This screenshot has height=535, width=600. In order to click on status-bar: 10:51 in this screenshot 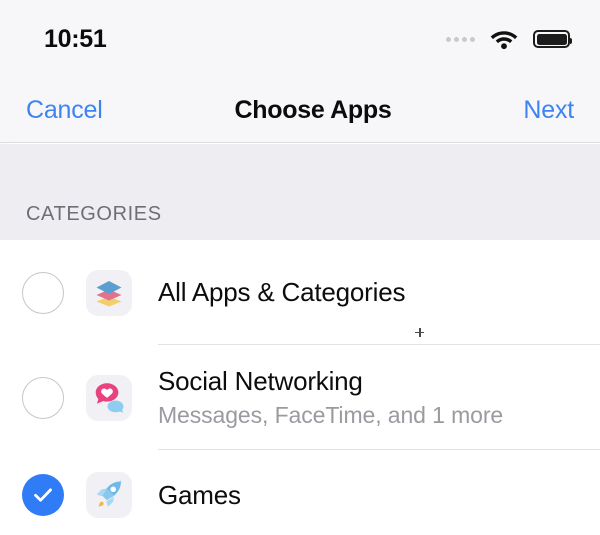, I will do `click(300, 39)`.